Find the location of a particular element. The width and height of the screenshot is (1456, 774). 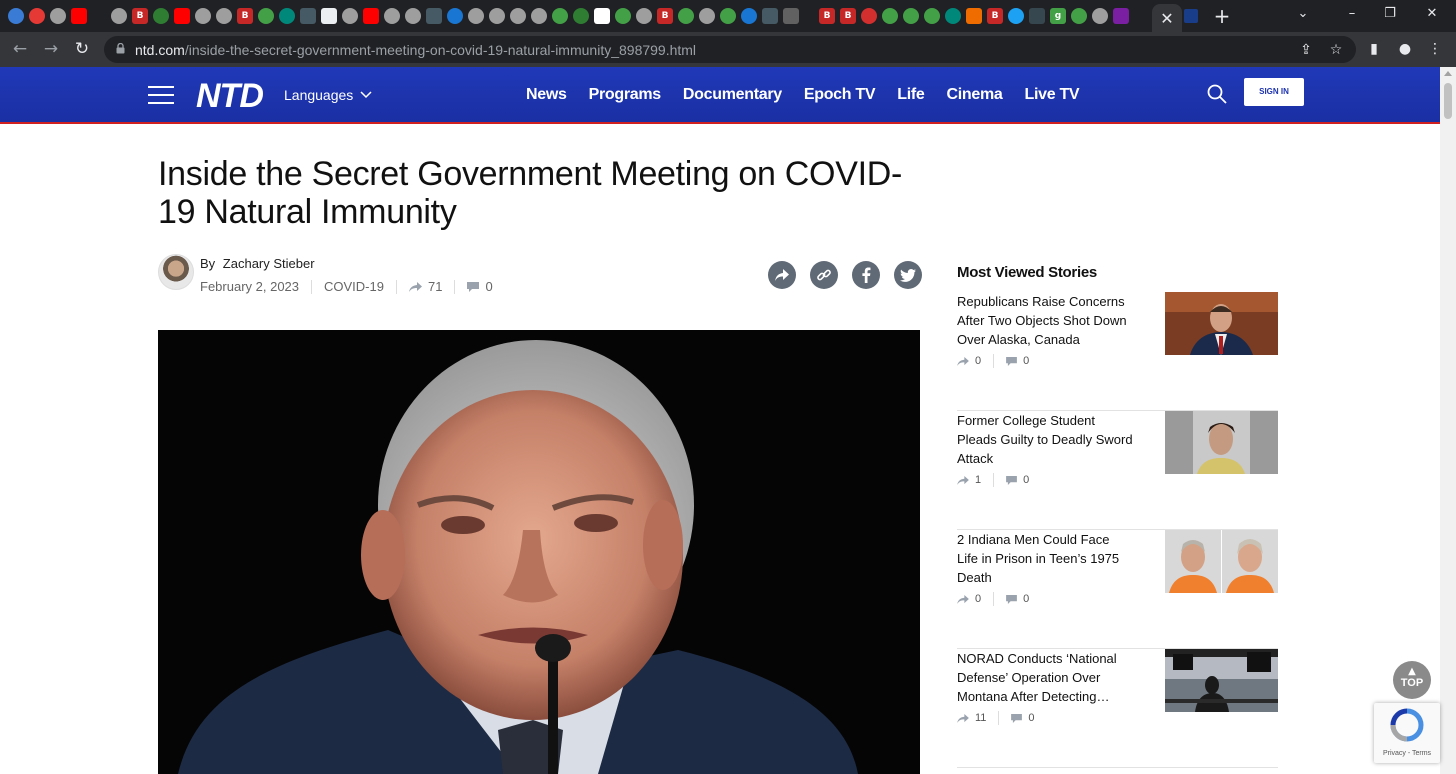

nav-news: News is located at coordinates (546, 95).